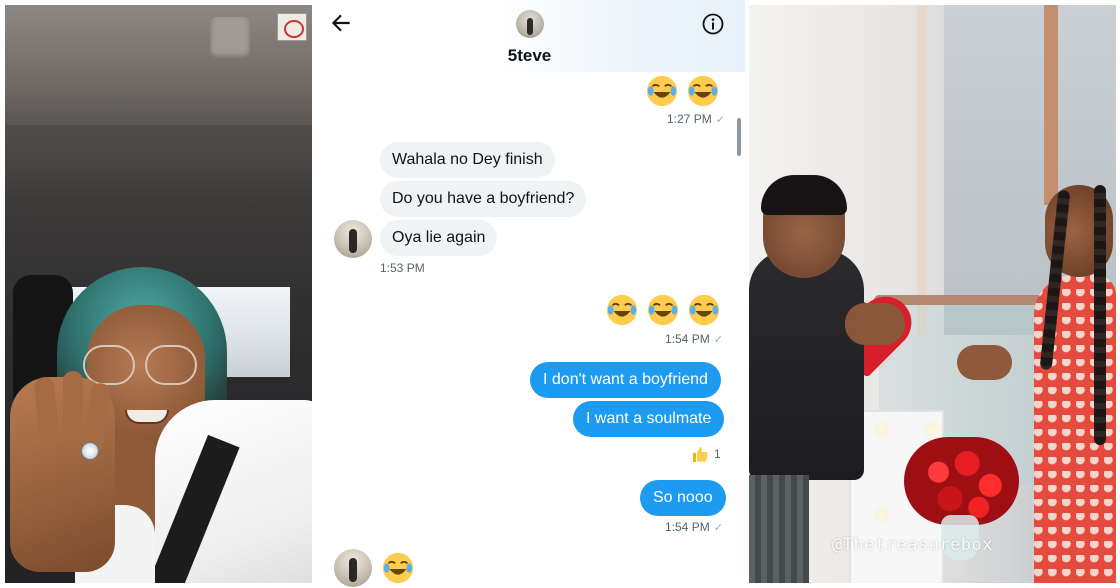 The height and width of the screenshot is (588, 1120). What do you see at coordinates (806, 365) in the screenshot?
I see `man-black-shirt` at bounding box center [806, 365].